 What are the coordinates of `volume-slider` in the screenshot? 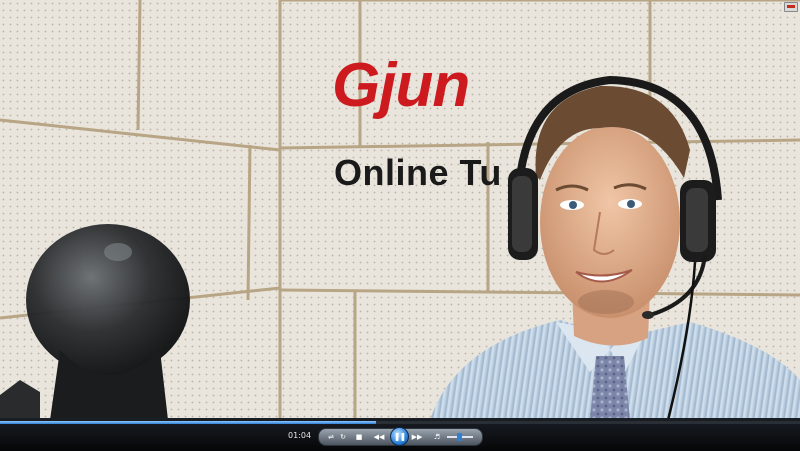 It's located at (460, 437).